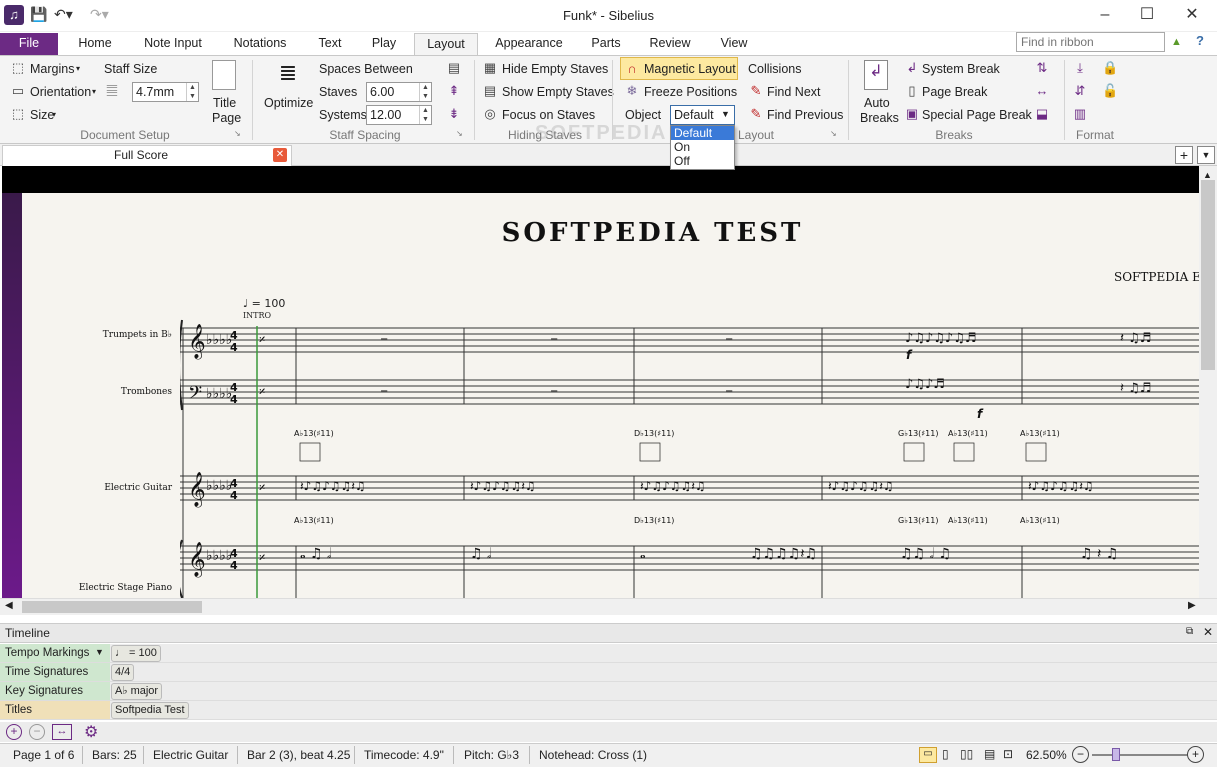  What do you see at coordinates (1008, 754) in the screenshot?
I see `fullscreen-icon: ⊡` at bounding box center [1008, 754].